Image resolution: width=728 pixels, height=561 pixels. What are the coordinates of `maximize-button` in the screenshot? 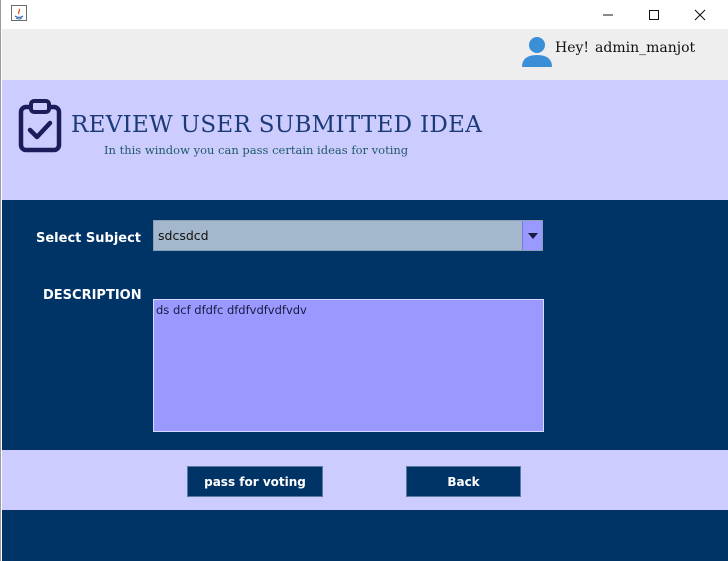 It's located at (654, 14).